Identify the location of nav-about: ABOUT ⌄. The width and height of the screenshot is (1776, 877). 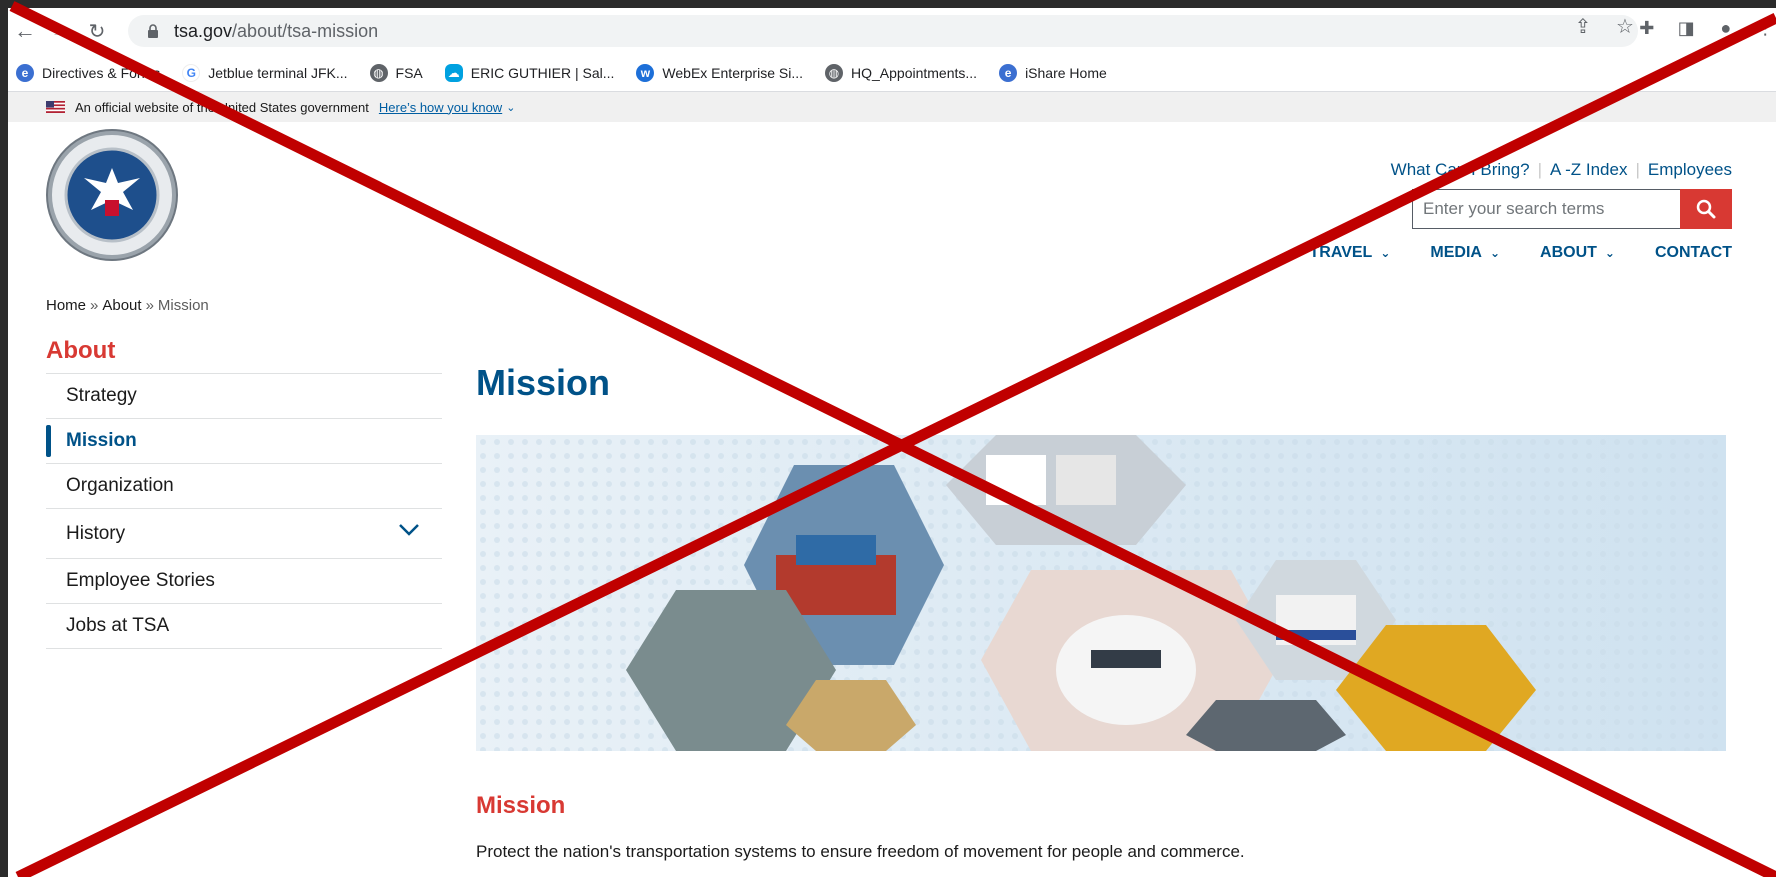
(1577, 253).